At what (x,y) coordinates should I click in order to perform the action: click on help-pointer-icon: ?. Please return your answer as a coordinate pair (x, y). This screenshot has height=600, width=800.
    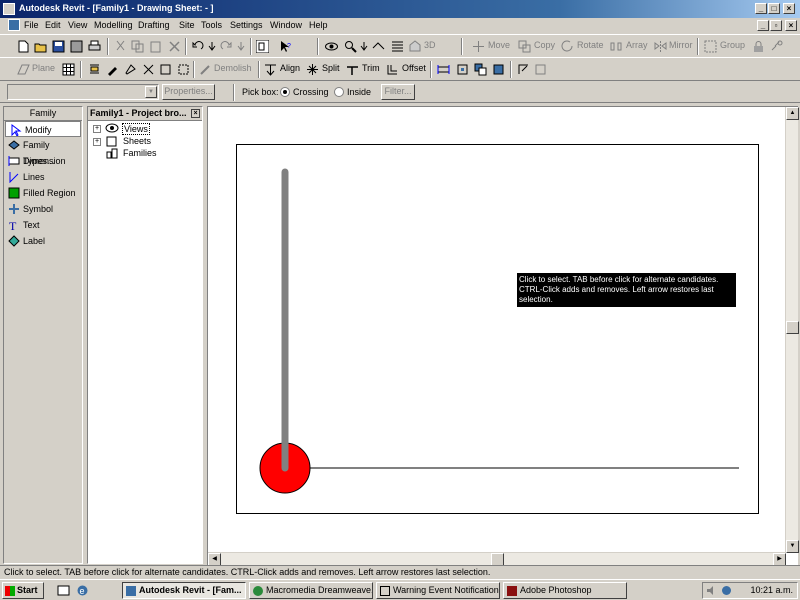
    Looking at the image, I should click on (285, 46).